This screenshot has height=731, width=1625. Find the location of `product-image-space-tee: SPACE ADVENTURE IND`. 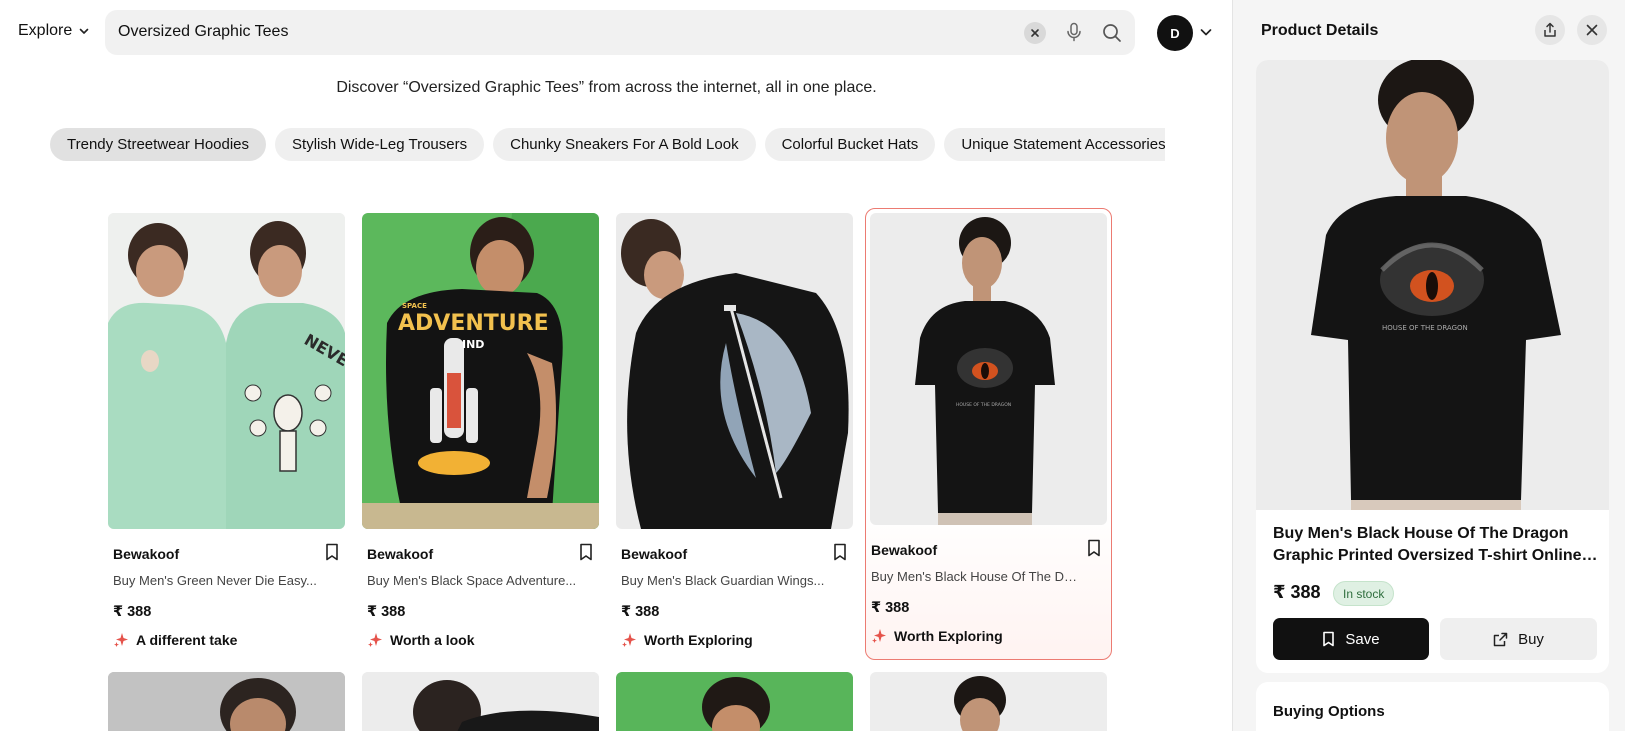

product-image-space-tee: SPACE ADVENTURE IND is located at coordinates (480, 371).